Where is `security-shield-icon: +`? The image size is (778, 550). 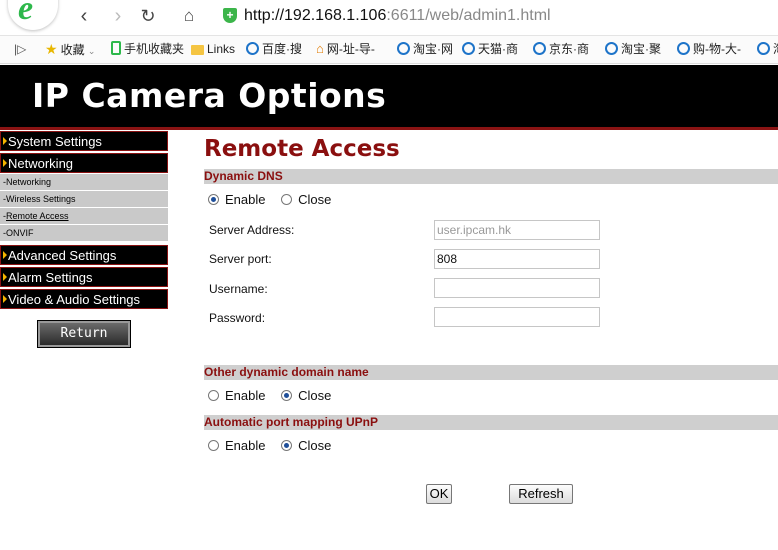 security-shield-icon: + is located at coordinates (230, 15).